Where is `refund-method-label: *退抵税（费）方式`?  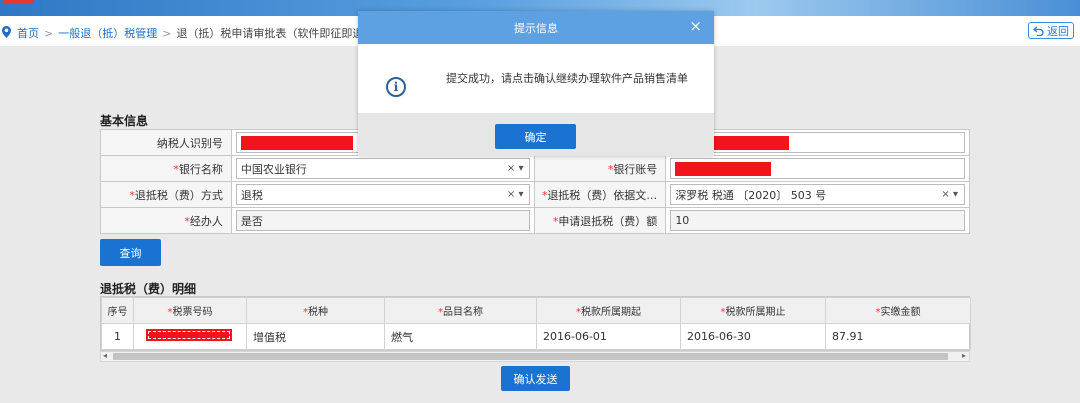
refund-method-label: *退抵税（费）方式 is located at coordinates (166, 194).